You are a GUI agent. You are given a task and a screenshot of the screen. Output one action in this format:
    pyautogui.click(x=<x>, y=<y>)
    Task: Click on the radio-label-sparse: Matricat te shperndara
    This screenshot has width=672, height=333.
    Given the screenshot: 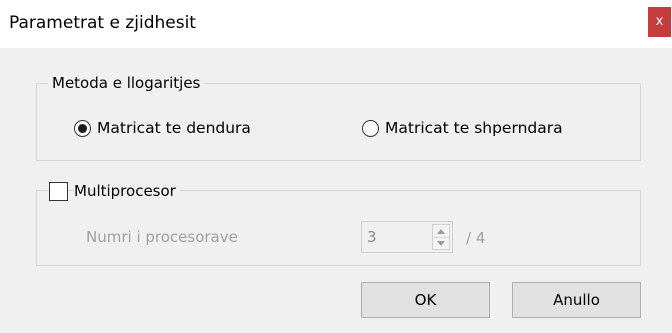 What is the action you would take?
    pyautogui.click(x=474, y=128)
    